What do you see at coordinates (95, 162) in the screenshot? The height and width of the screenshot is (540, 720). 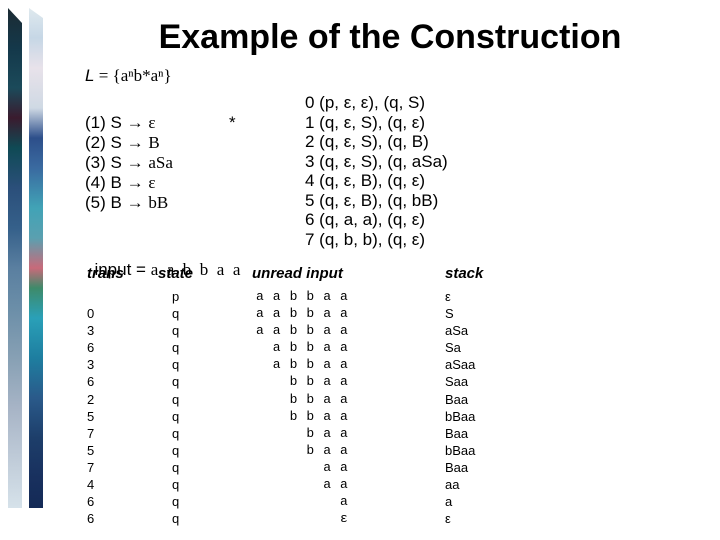 I see `rule-number: (3)` at bounding box center [95, 162].